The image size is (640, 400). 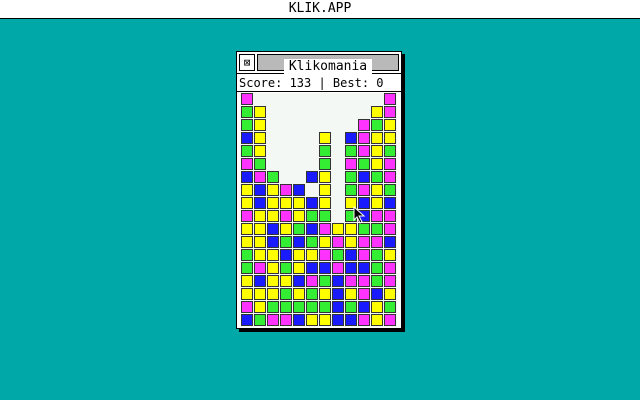 What do you see at coordinates (247, 62) in the screenshot?
I see `close-icon: ⊠` at bounding box center [247, 62].